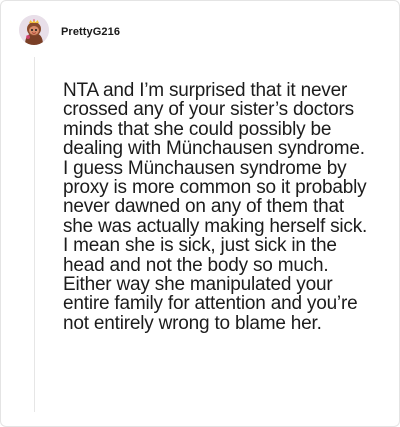 The image size is (400, 427). What do you see at coordinates (90, 32) in the screenshot?
I see `username: PrettyG216` at bounding box center [90, 32].